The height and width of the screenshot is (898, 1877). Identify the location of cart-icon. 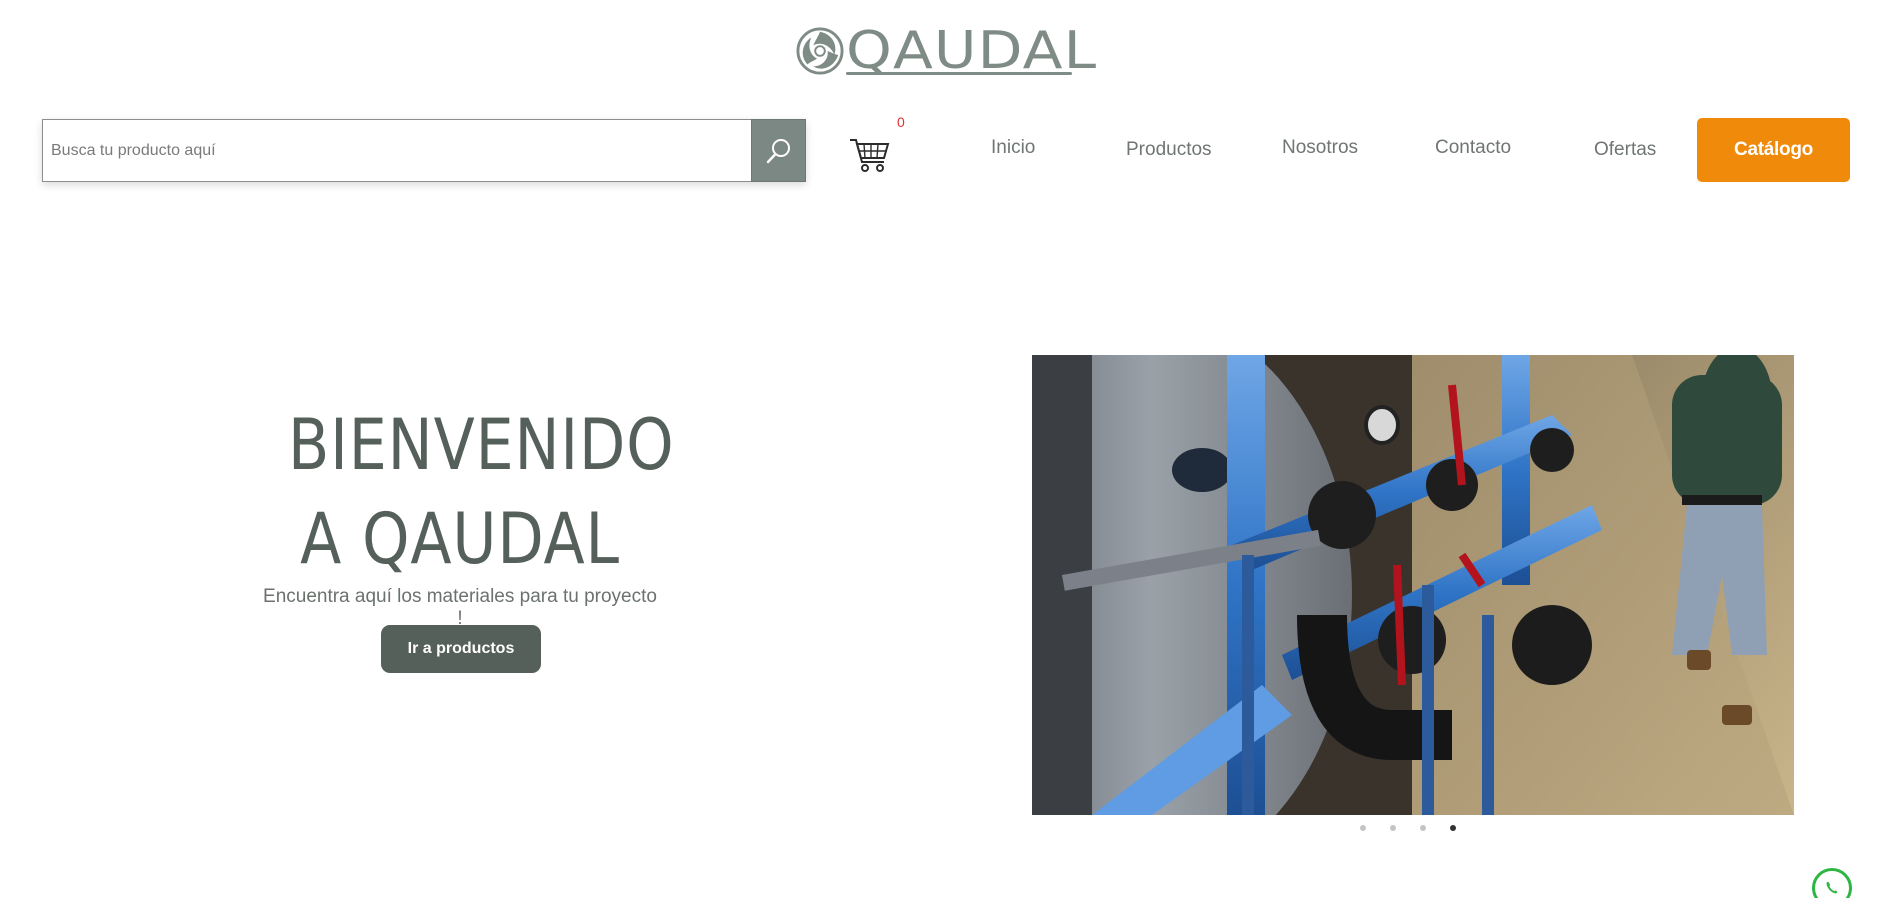
(870, 155).